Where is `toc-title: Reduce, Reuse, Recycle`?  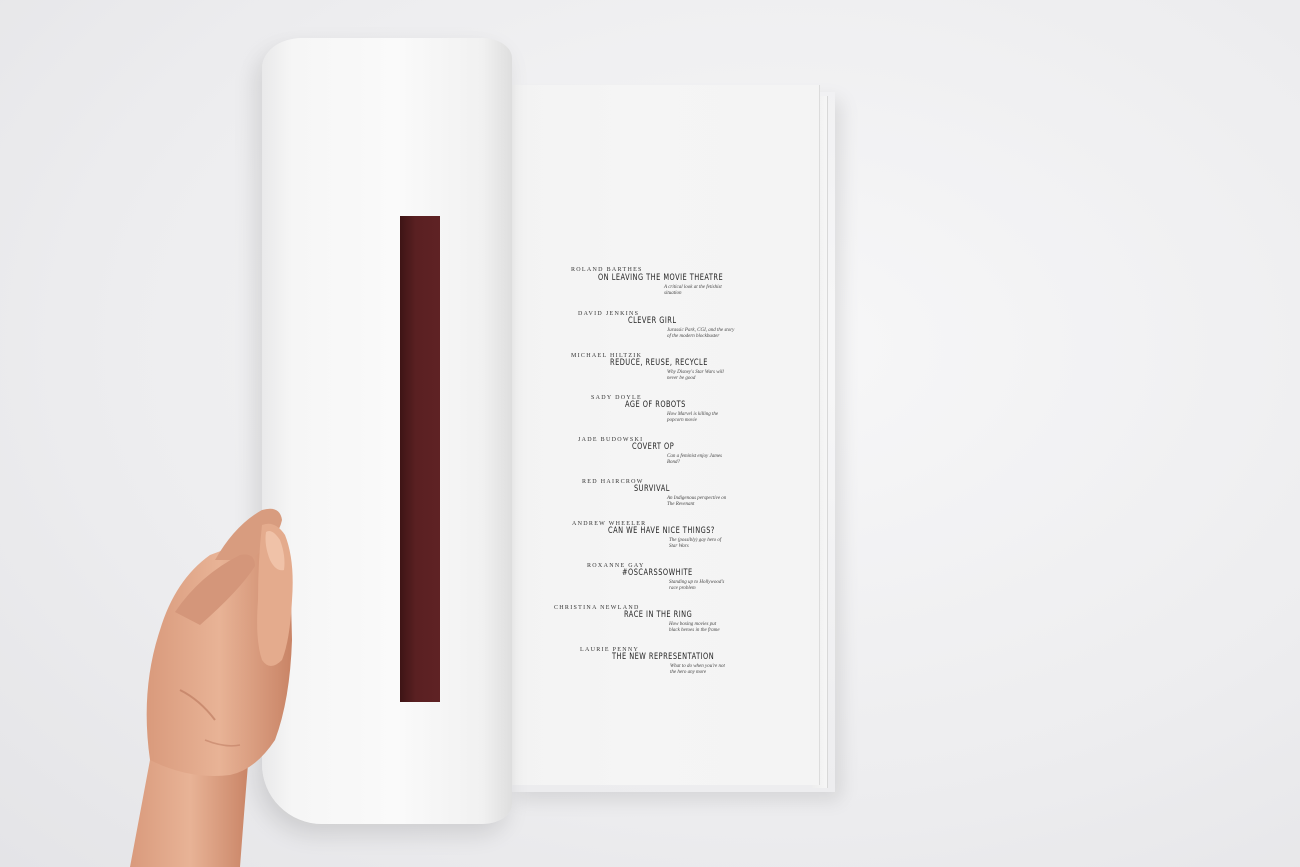 toc-title: Reduce, Reuse, Recycle is located at coordinates (659, 363).